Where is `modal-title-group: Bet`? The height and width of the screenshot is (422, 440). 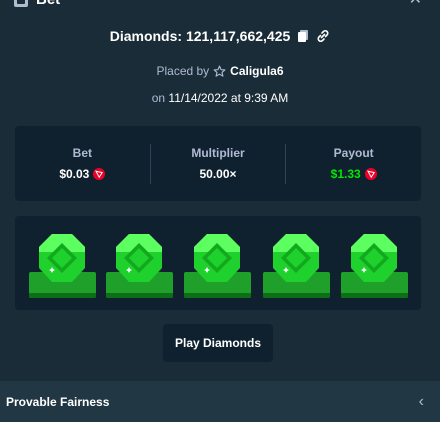
modal-title-group: Bet is located at coordinates (37, 4).